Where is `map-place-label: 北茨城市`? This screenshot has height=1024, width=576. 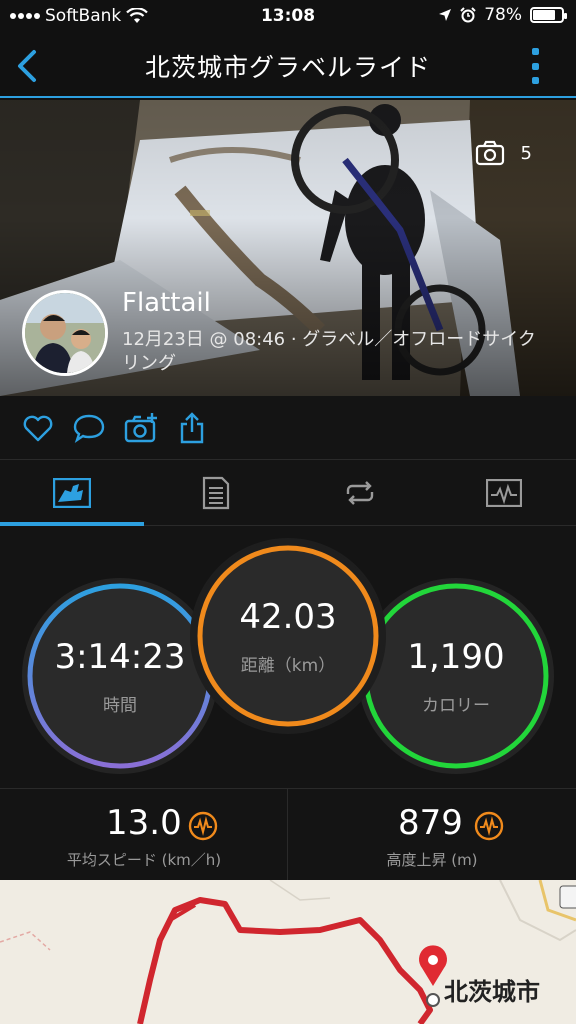
map-place-label: 北茨城市 is located at coordinates (492, 992).